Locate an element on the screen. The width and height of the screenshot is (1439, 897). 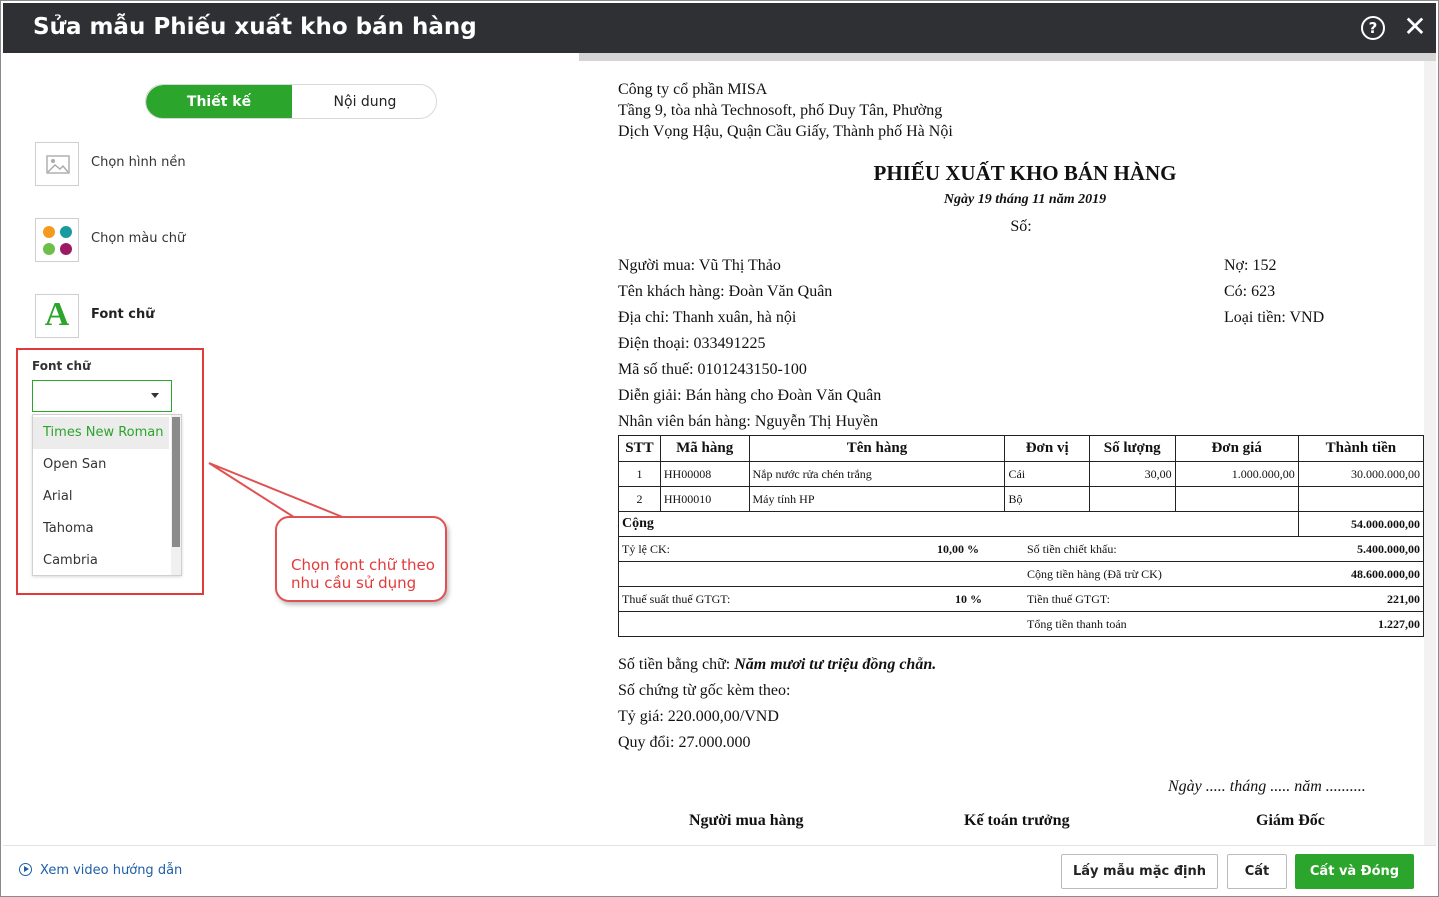
table-row: 2 HH00010 Máy tính HP Bộ is located at coordinates (1021, 499).